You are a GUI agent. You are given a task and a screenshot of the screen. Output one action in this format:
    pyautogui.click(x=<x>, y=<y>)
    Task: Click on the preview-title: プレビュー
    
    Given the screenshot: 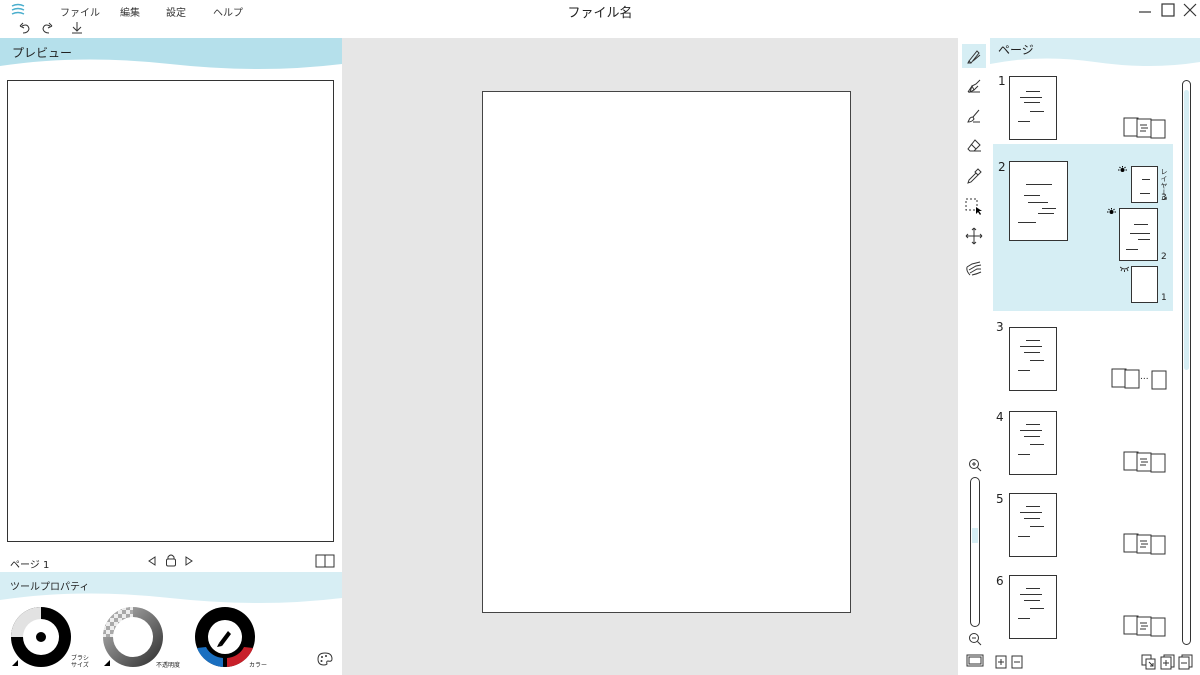 What is the action you would take?
    pyautogui.click(x=42, y=53)
    